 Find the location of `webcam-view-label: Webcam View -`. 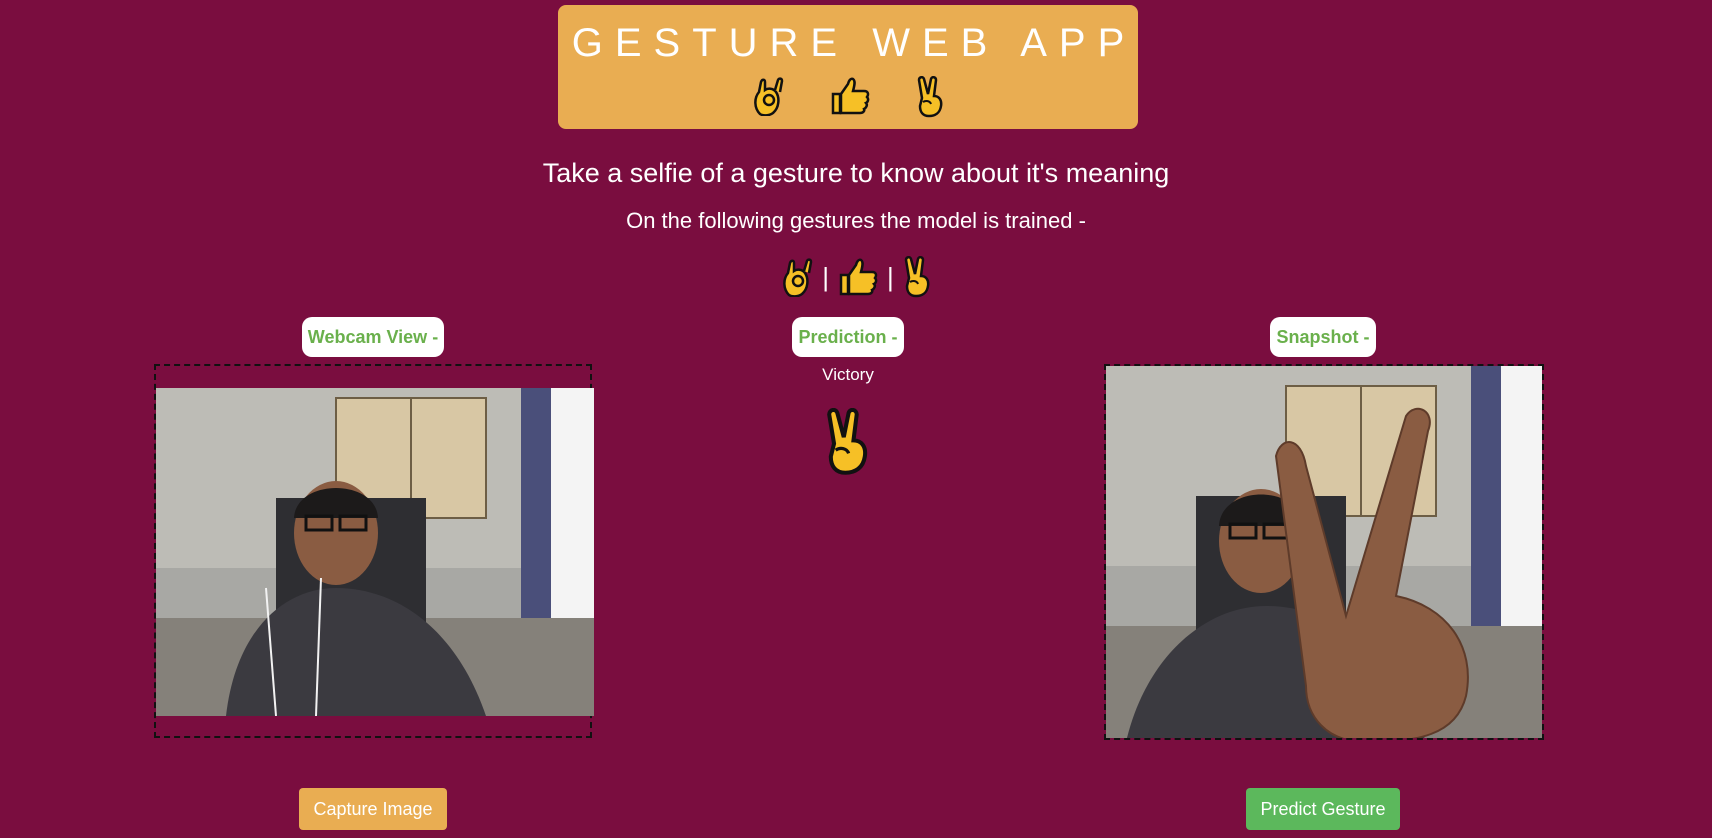

webcam-view-label: Webcam View - is located at coordinates (373, 337).